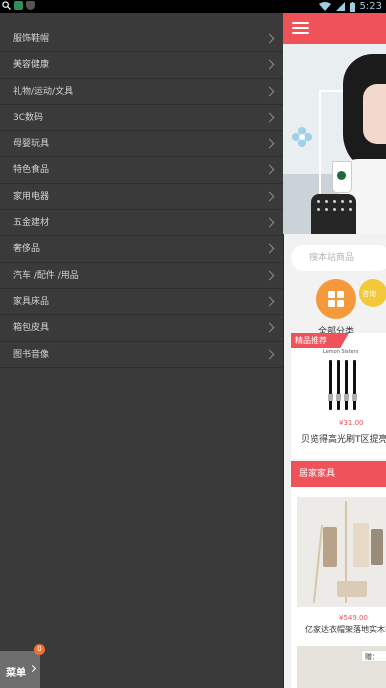 The image size is (386, 688). I want to click on brand-label: Lemon Sisters, so click(341, 352).